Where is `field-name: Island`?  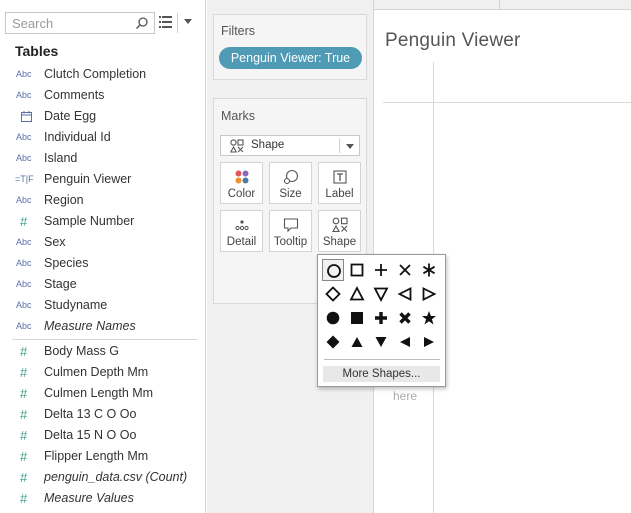 field-name: Island is located at coordinates (61, 158).